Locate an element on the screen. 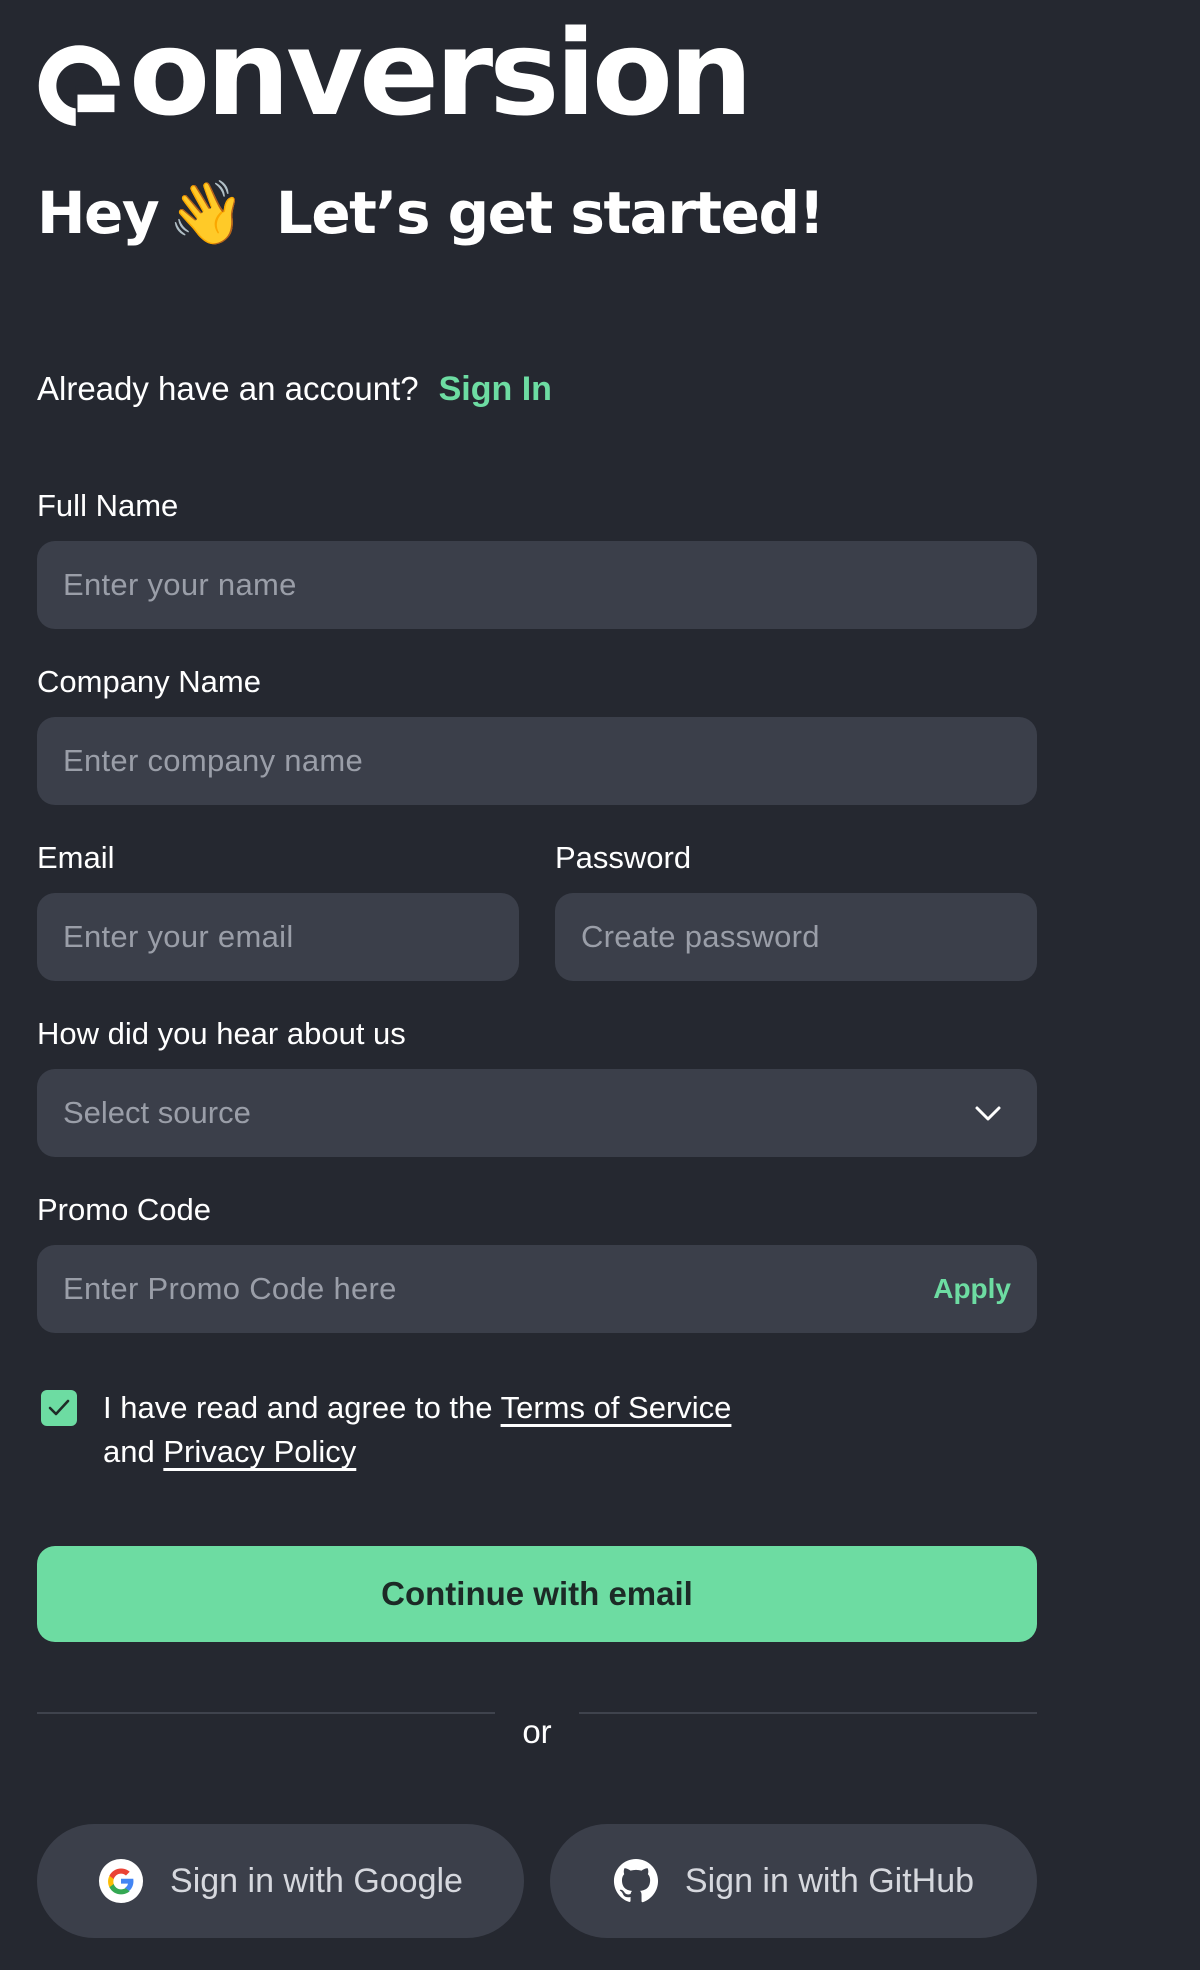 This screenshot has height=1970, width=1200. password-label: Password is located at coordinates (623, 857).